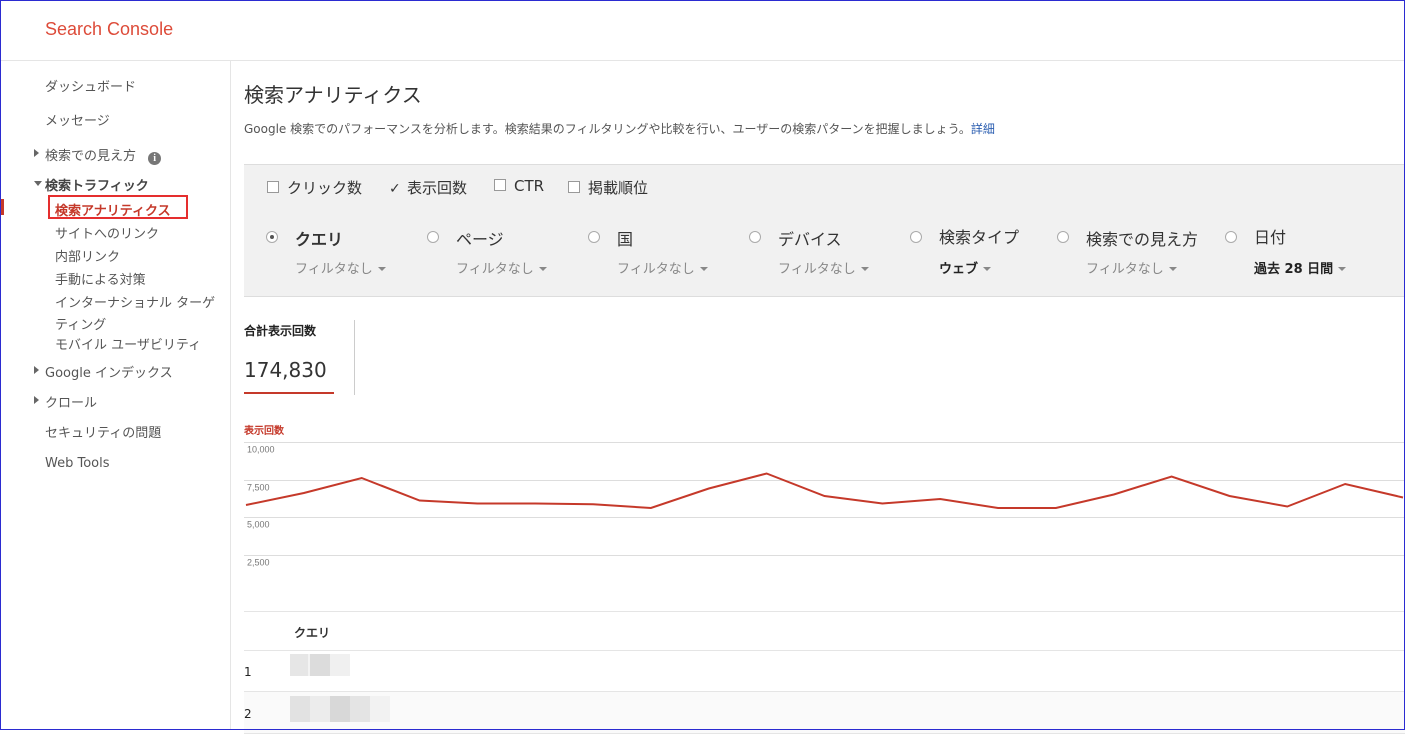 Image resolution: width=1405 pixels, height=734 pixels. Describe the element at coordinates (958, 269) in the screenshot. I see `filter-label: ウェブ` at that location.